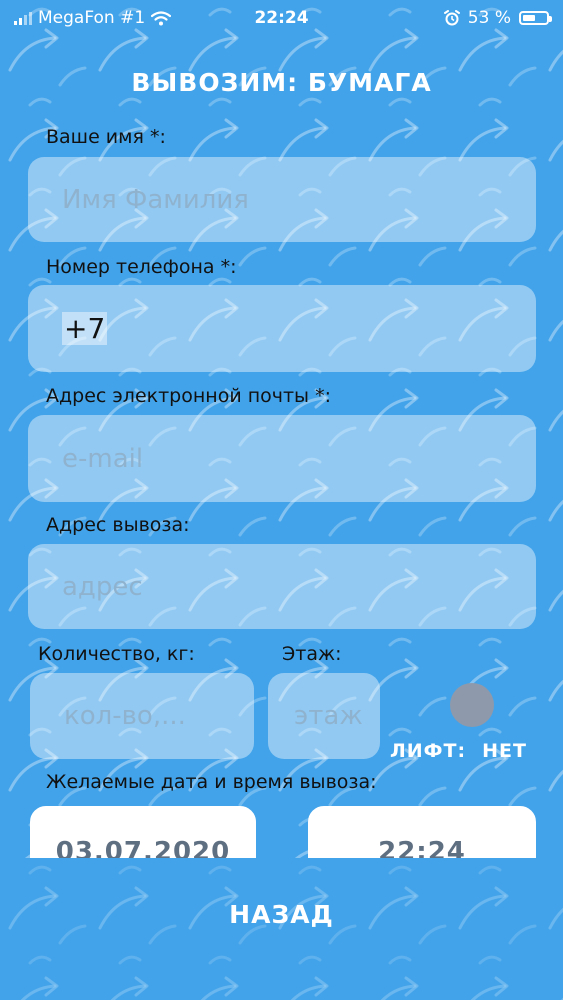 This screenshot has width=563, height=1000. What do you see at coordinates (282, 458) in the screenshot?
I see `email-input: e-mail` at bounding box center [282, 458].